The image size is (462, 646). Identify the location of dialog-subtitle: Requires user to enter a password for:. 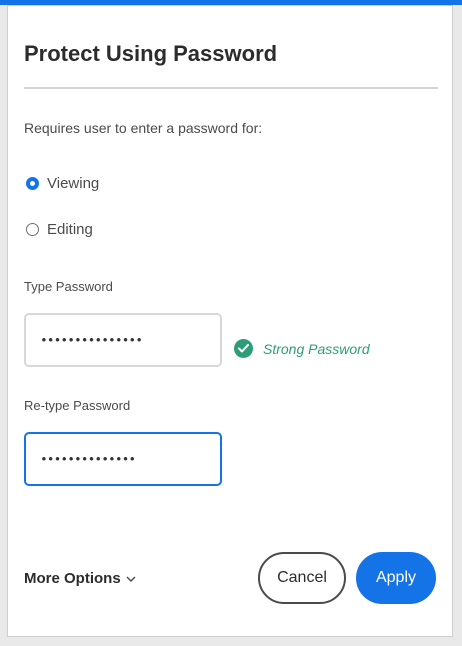
(143, 128).